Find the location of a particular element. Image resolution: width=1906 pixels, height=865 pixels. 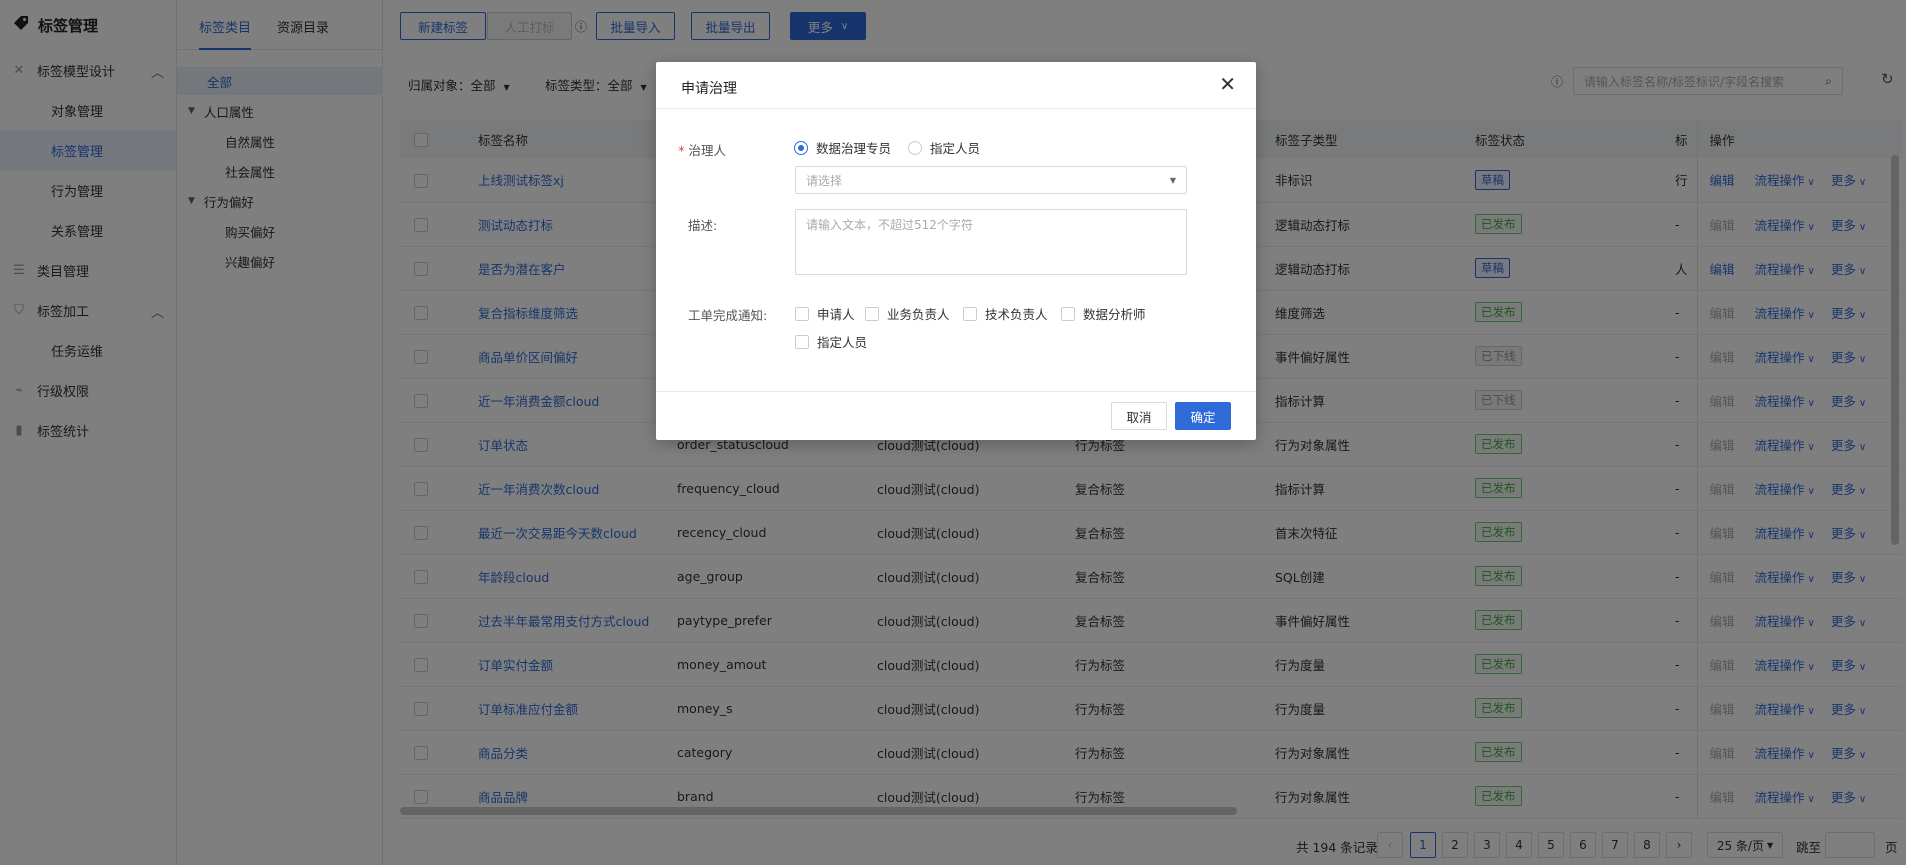

radio-expert-dot is located at coordinates (801, 147).